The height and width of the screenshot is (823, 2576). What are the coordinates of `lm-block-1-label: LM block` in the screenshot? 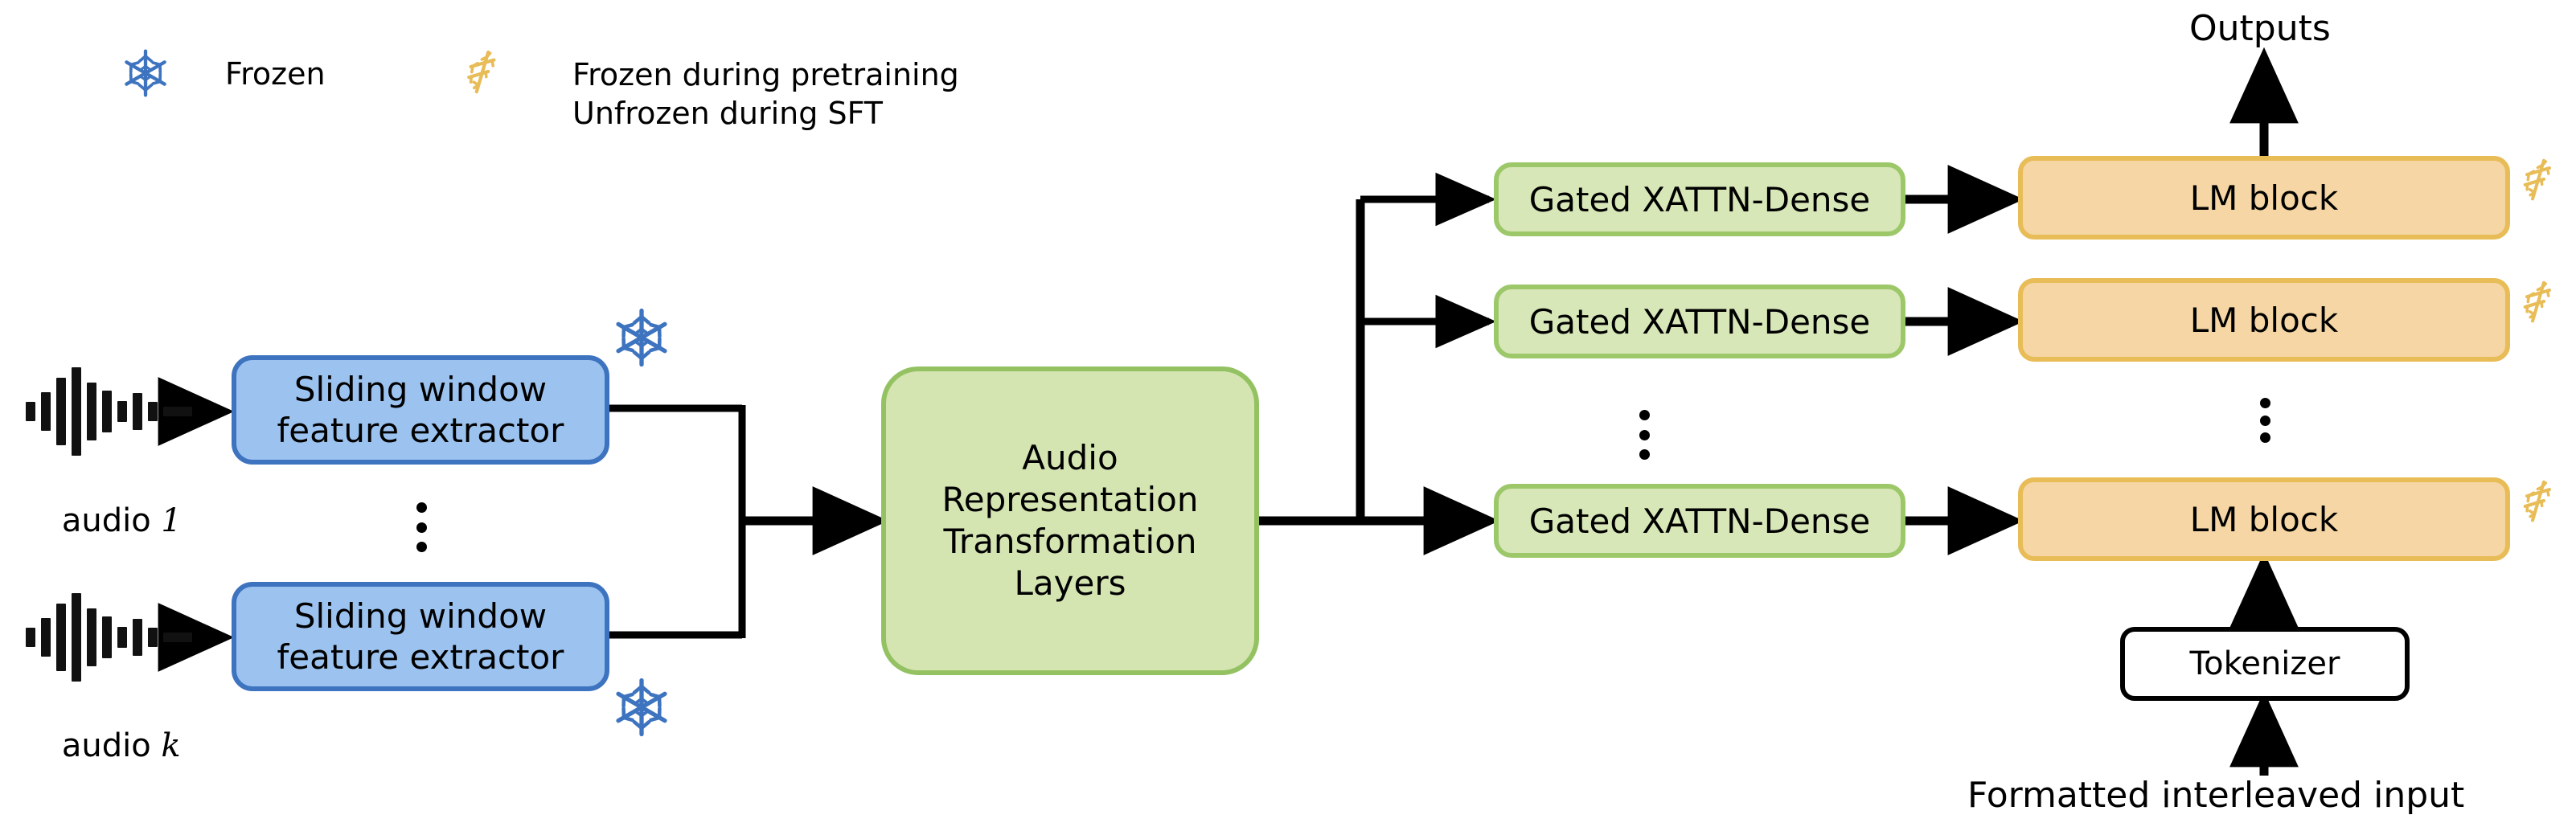 It's located at (2264, 198).